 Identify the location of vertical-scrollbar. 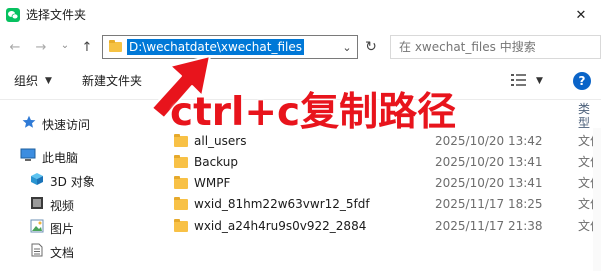
(597, 199).